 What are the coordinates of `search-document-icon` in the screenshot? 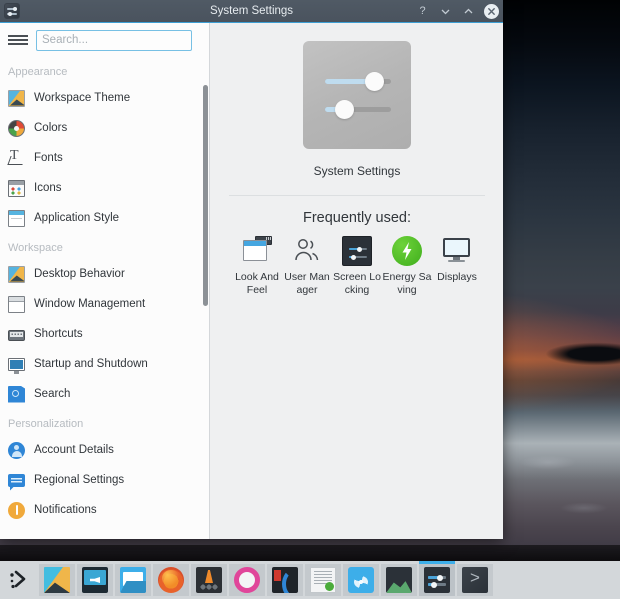 It's located at (16, 394).